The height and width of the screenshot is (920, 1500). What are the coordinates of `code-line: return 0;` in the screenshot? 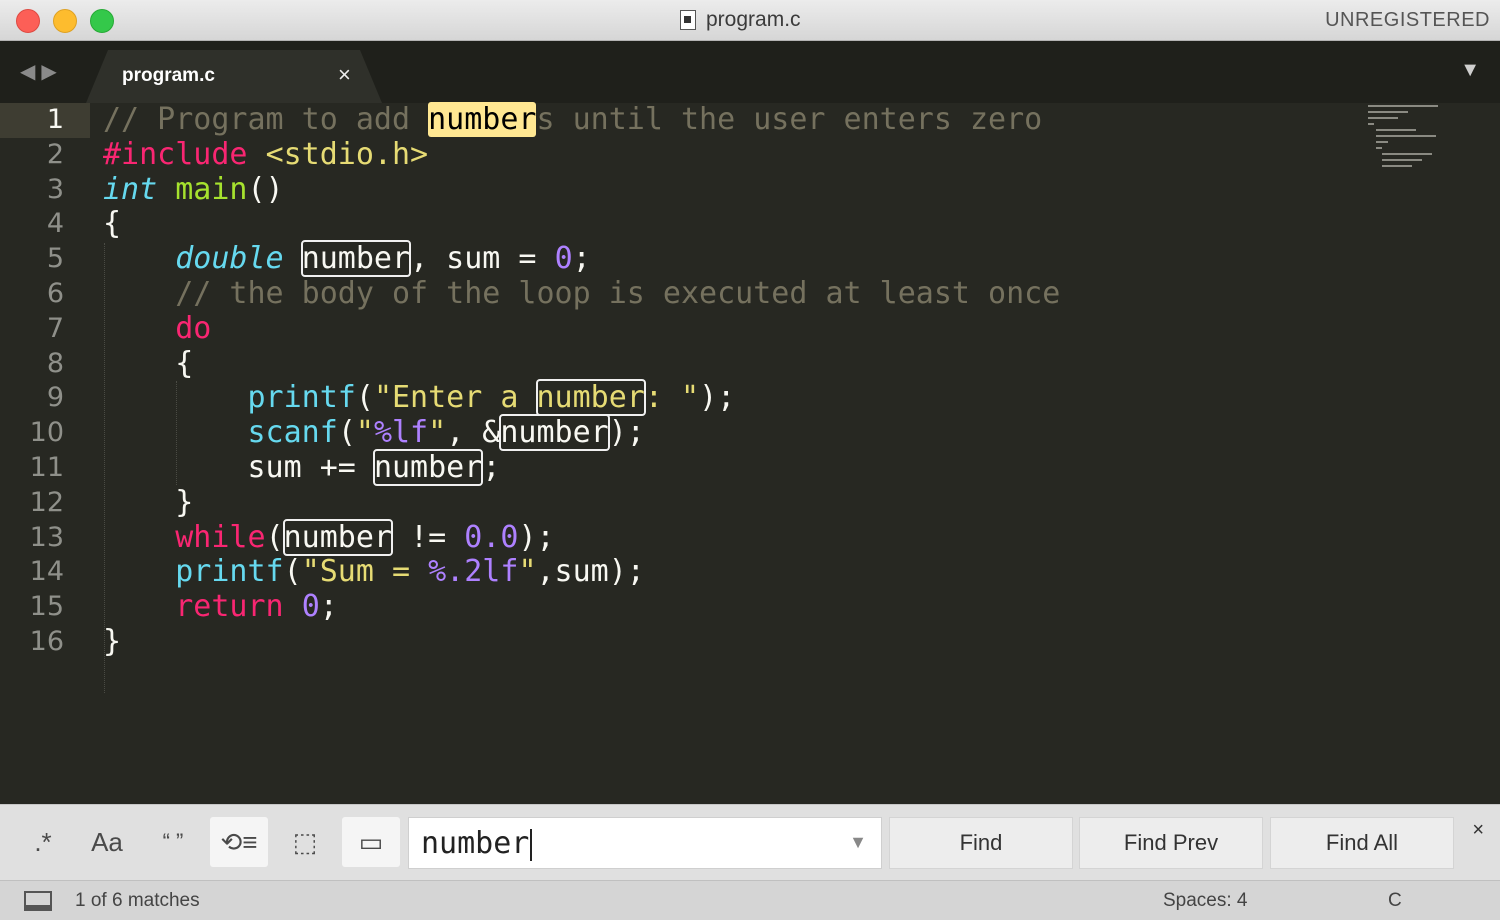 It's located at (581, 607).